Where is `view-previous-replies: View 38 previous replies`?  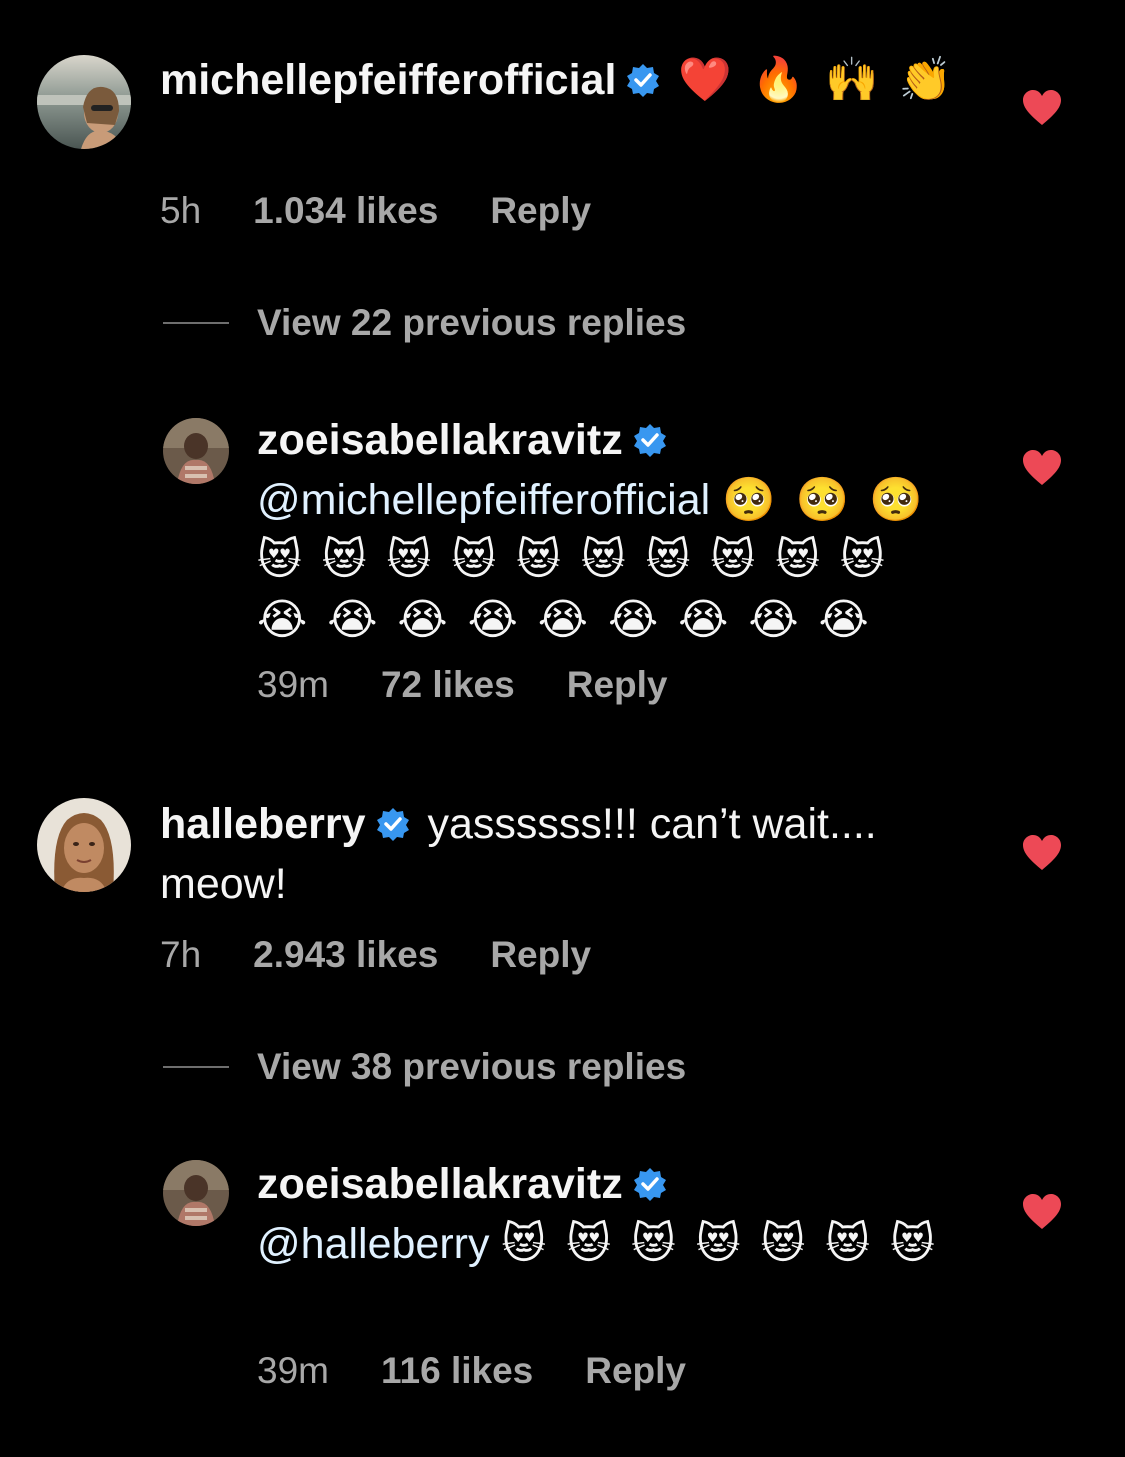 view-previous-replies: View 38 previous replies is located at coordinates (424, 1067).